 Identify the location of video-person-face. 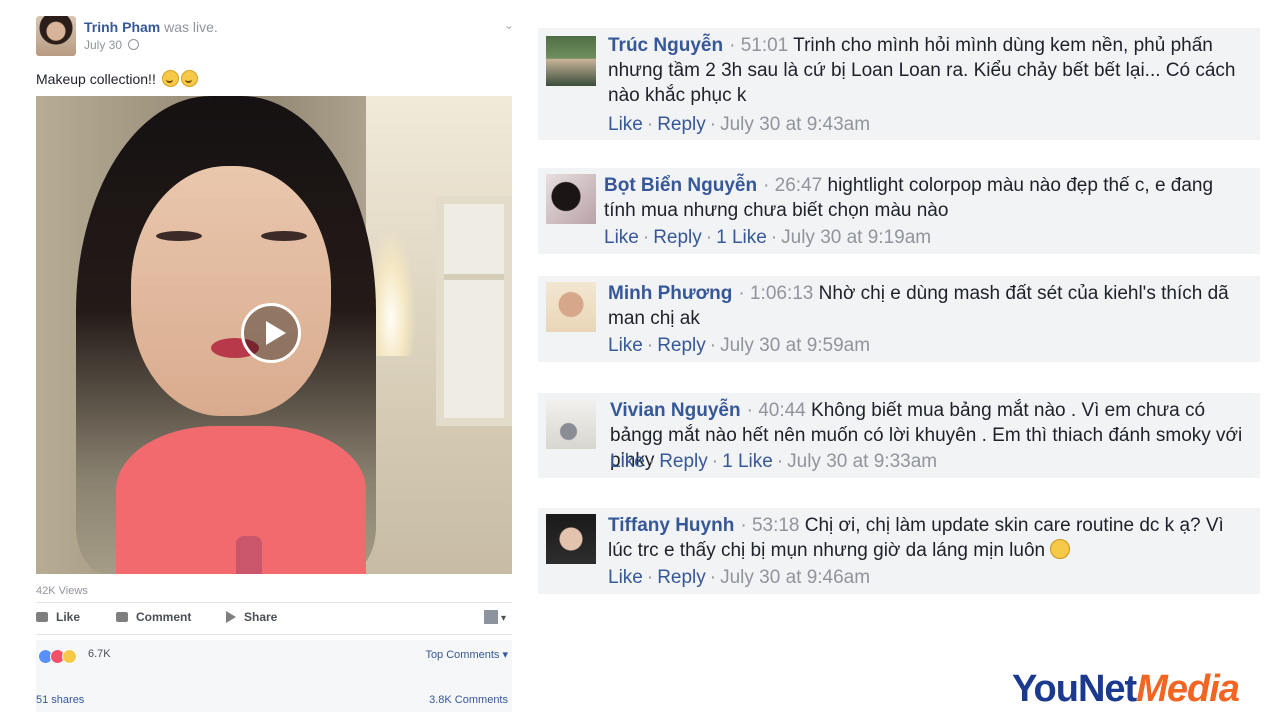
(231, 291).